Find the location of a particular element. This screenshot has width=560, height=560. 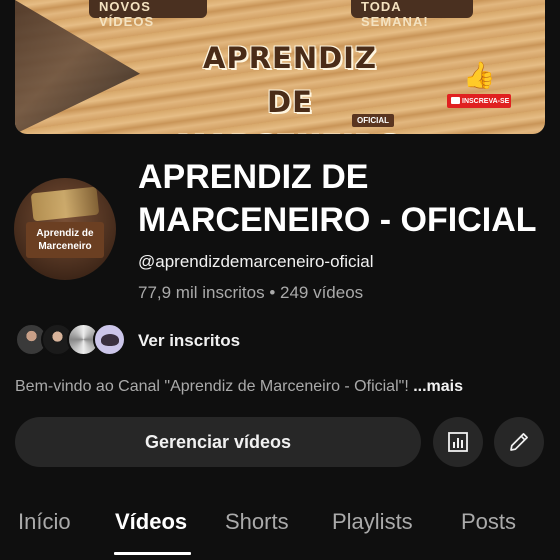

analytics-button is located at coordinates (458, 442).